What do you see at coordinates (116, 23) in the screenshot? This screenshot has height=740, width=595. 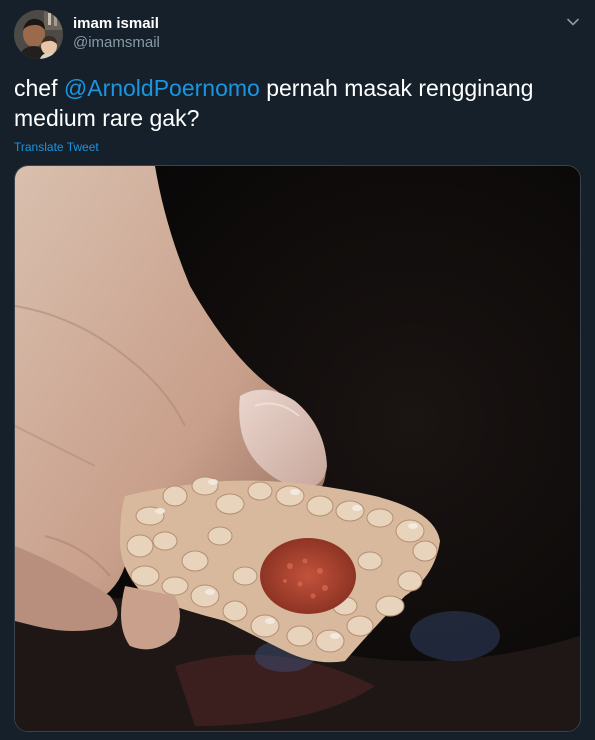 I see `display-name: imam ismail` at bounding box center [116, 23].